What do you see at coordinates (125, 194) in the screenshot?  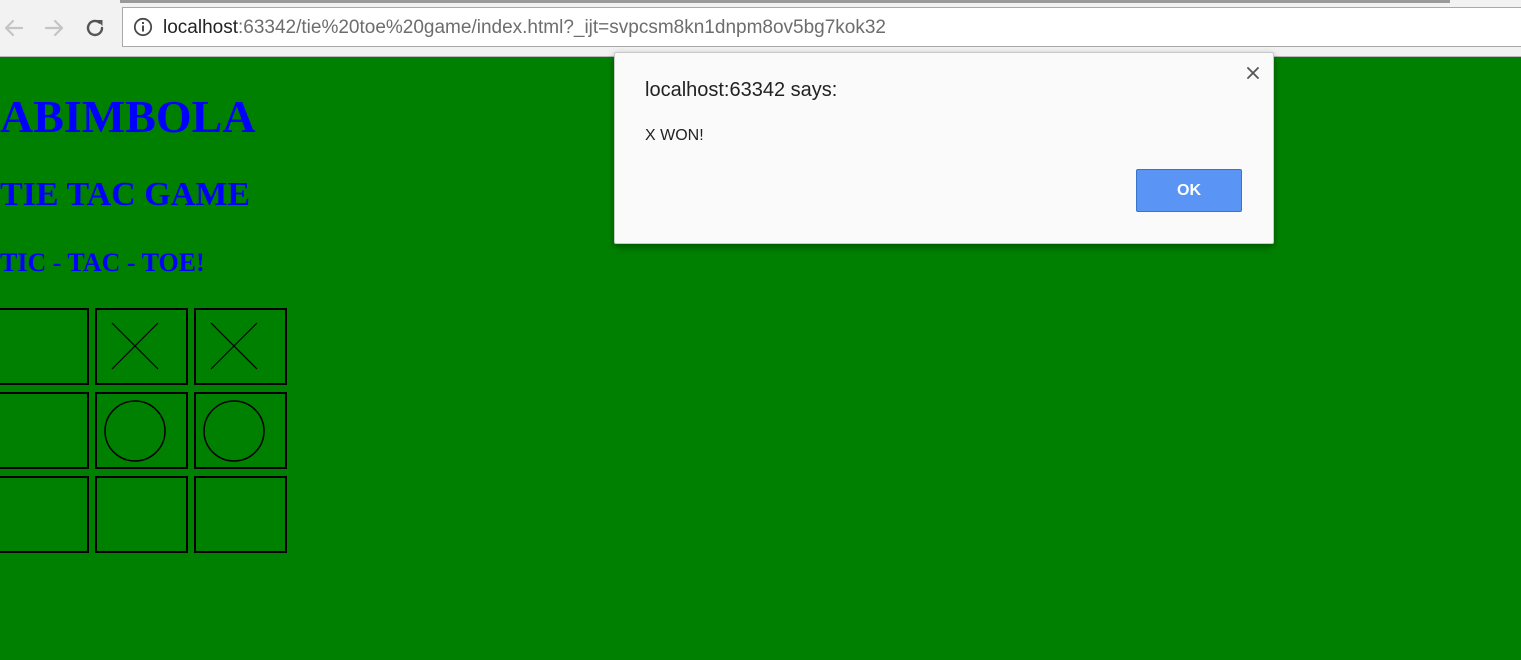 I see `game-title: TIE TAC GAME` at bounding box center [125, 194].